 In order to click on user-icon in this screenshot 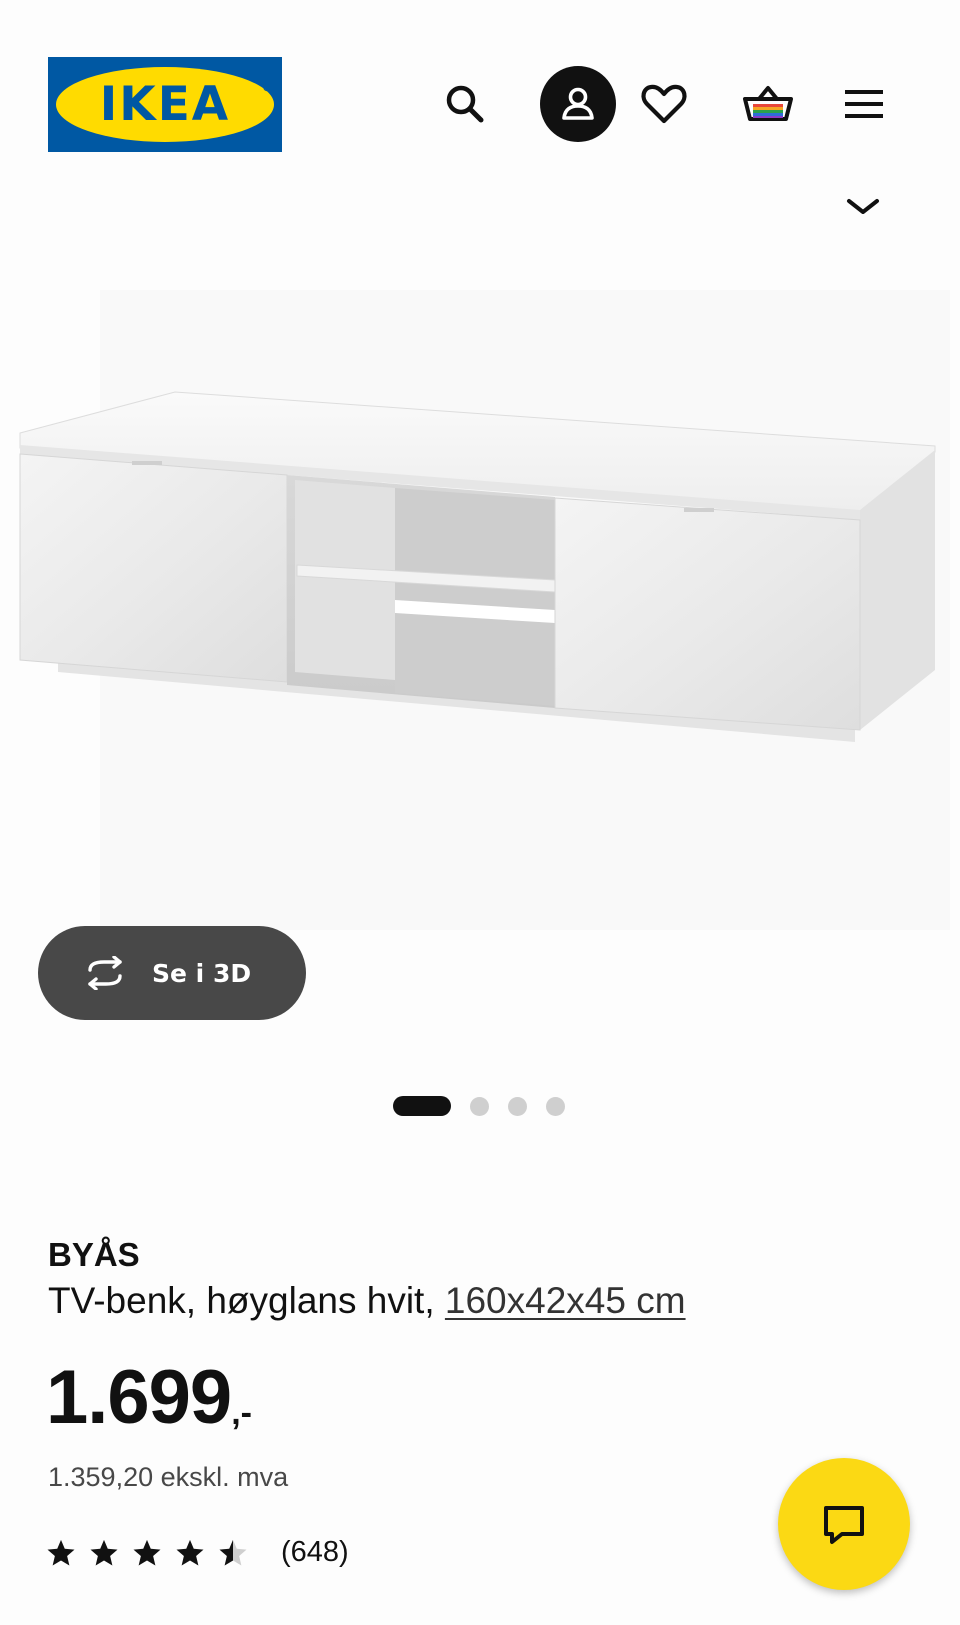, I will do `click(578, 103)`.